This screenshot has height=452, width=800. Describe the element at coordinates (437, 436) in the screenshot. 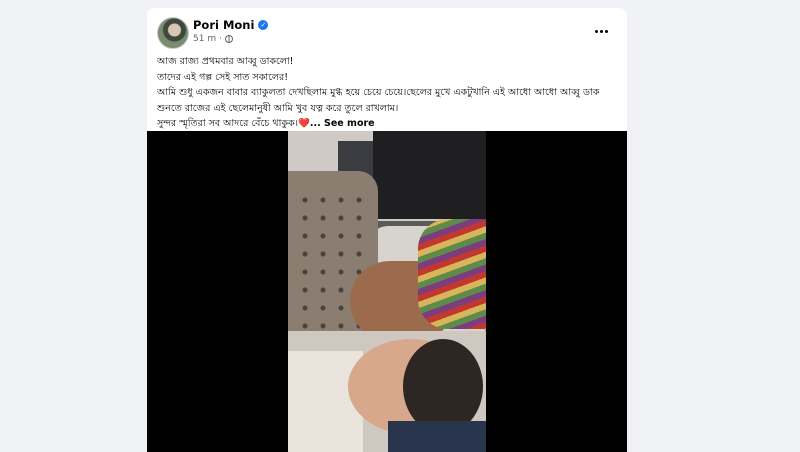

I see `photo-baby-cloth` at that location.